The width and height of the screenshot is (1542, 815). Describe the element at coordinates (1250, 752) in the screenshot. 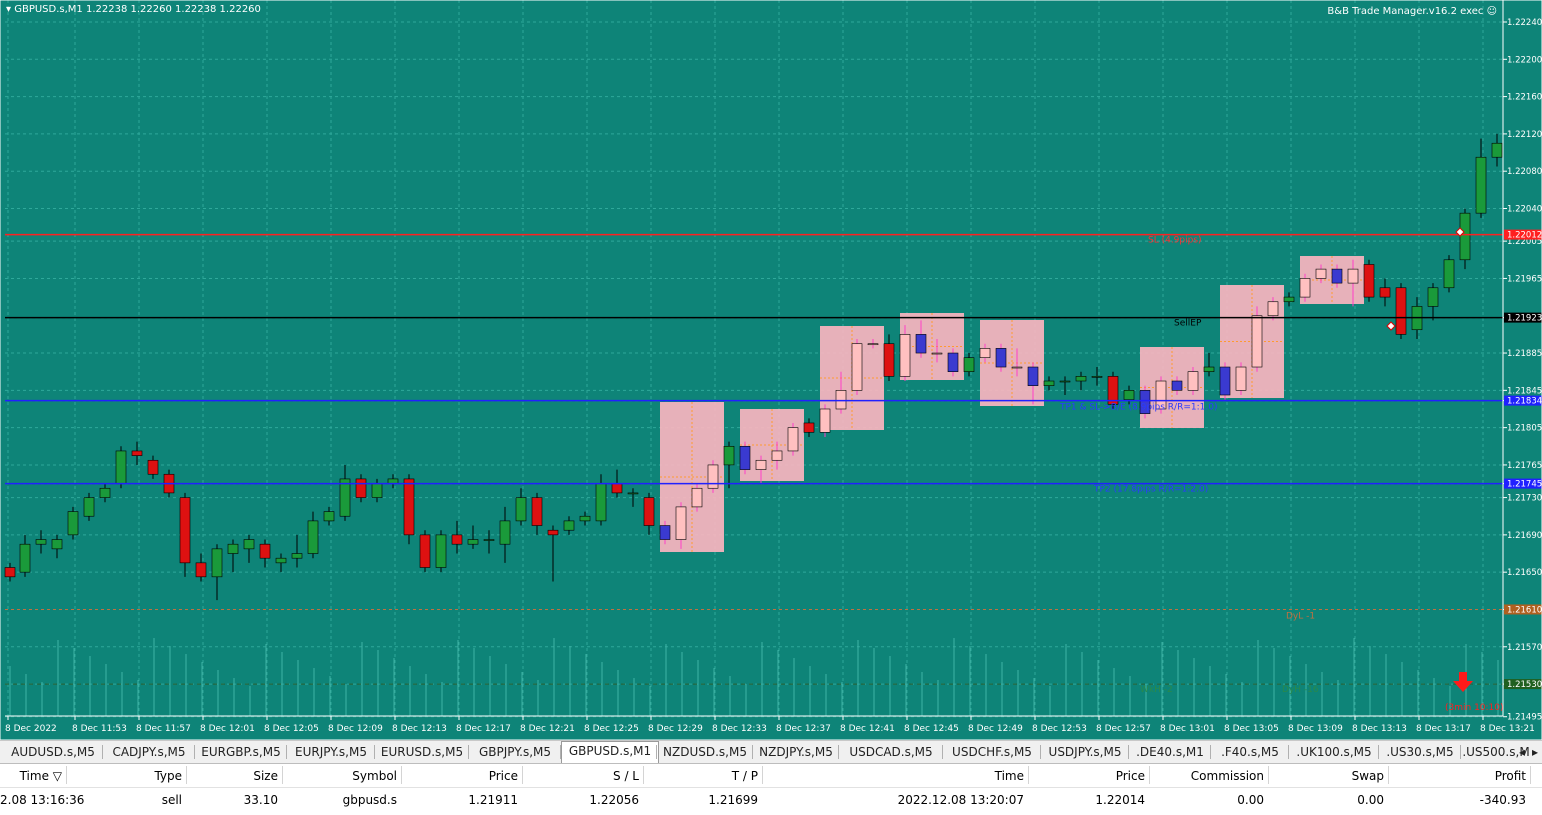

I see `chart-tab: .F40.s,M5` at that location.